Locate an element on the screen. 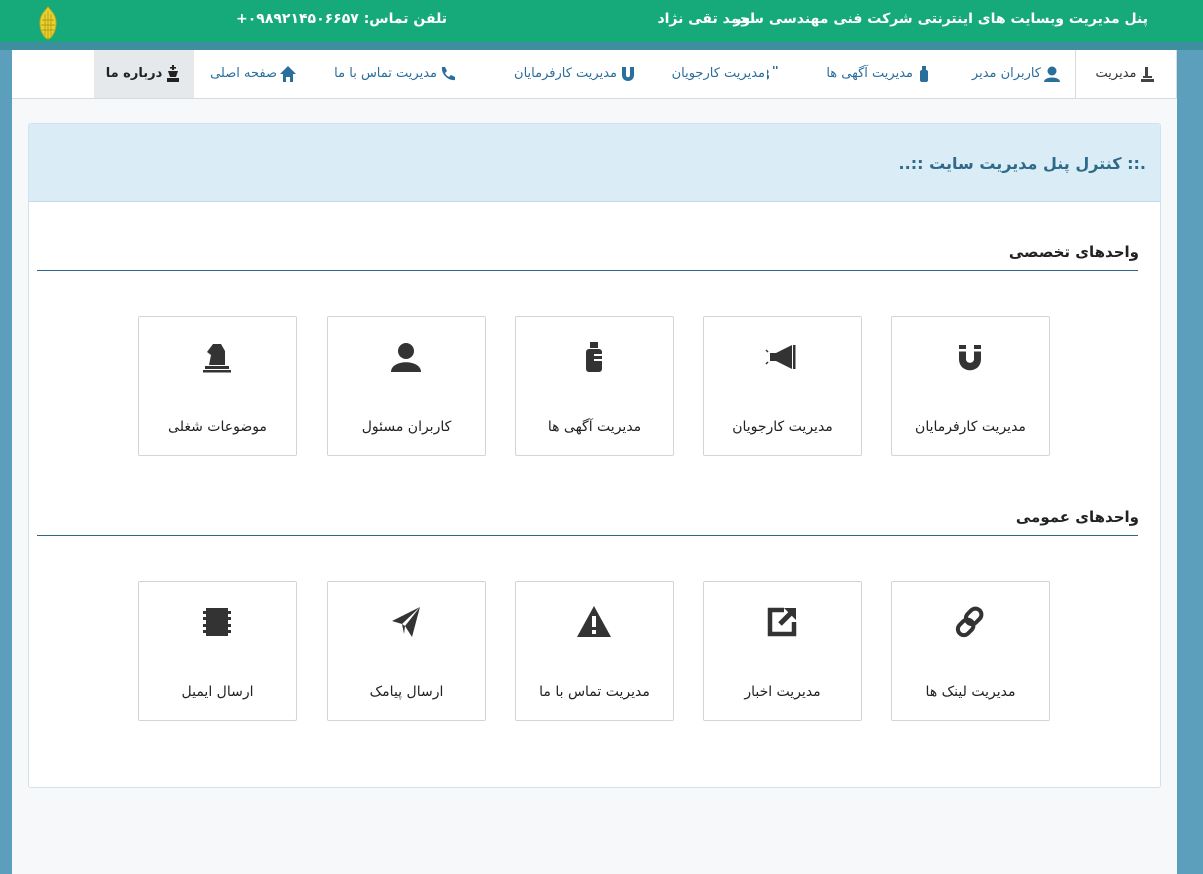 The image size is (1203, 874). contact-phone: تلفن تماس: ۰۹۸۹۲۱۴۵۰۶۶۵۷+ is located at coordinates (342, 19).